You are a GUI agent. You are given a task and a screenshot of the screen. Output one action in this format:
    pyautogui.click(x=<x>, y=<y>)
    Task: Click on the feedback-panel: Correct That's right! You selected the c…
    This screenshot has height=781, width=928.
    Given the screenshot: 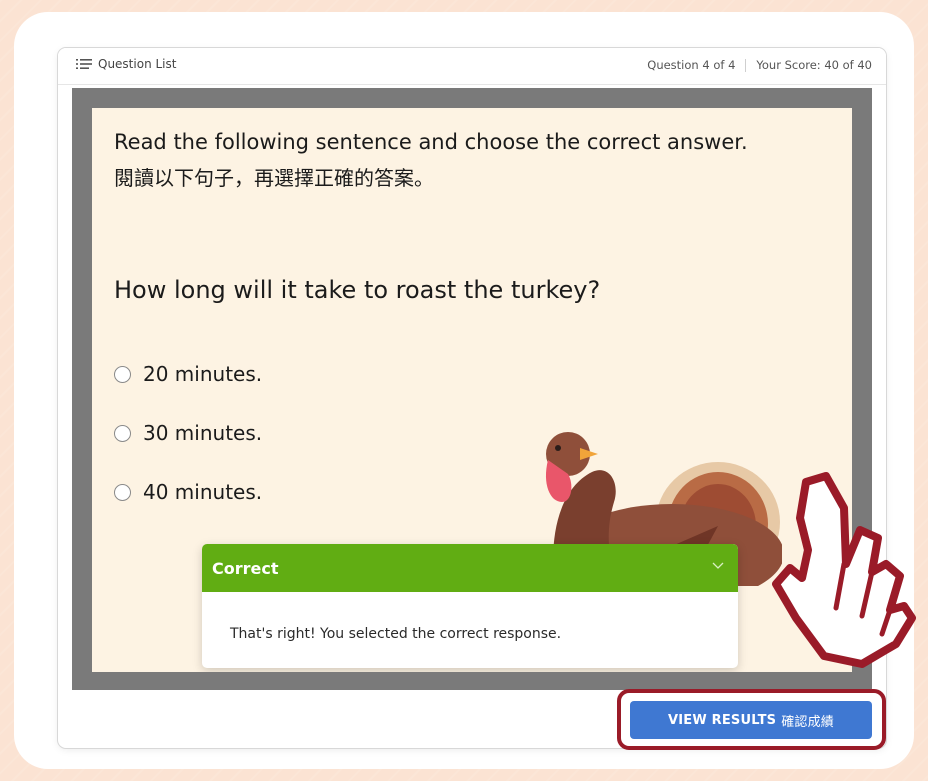 What is the action you would take?
    pyautogui.click(x=470, y=606)
    